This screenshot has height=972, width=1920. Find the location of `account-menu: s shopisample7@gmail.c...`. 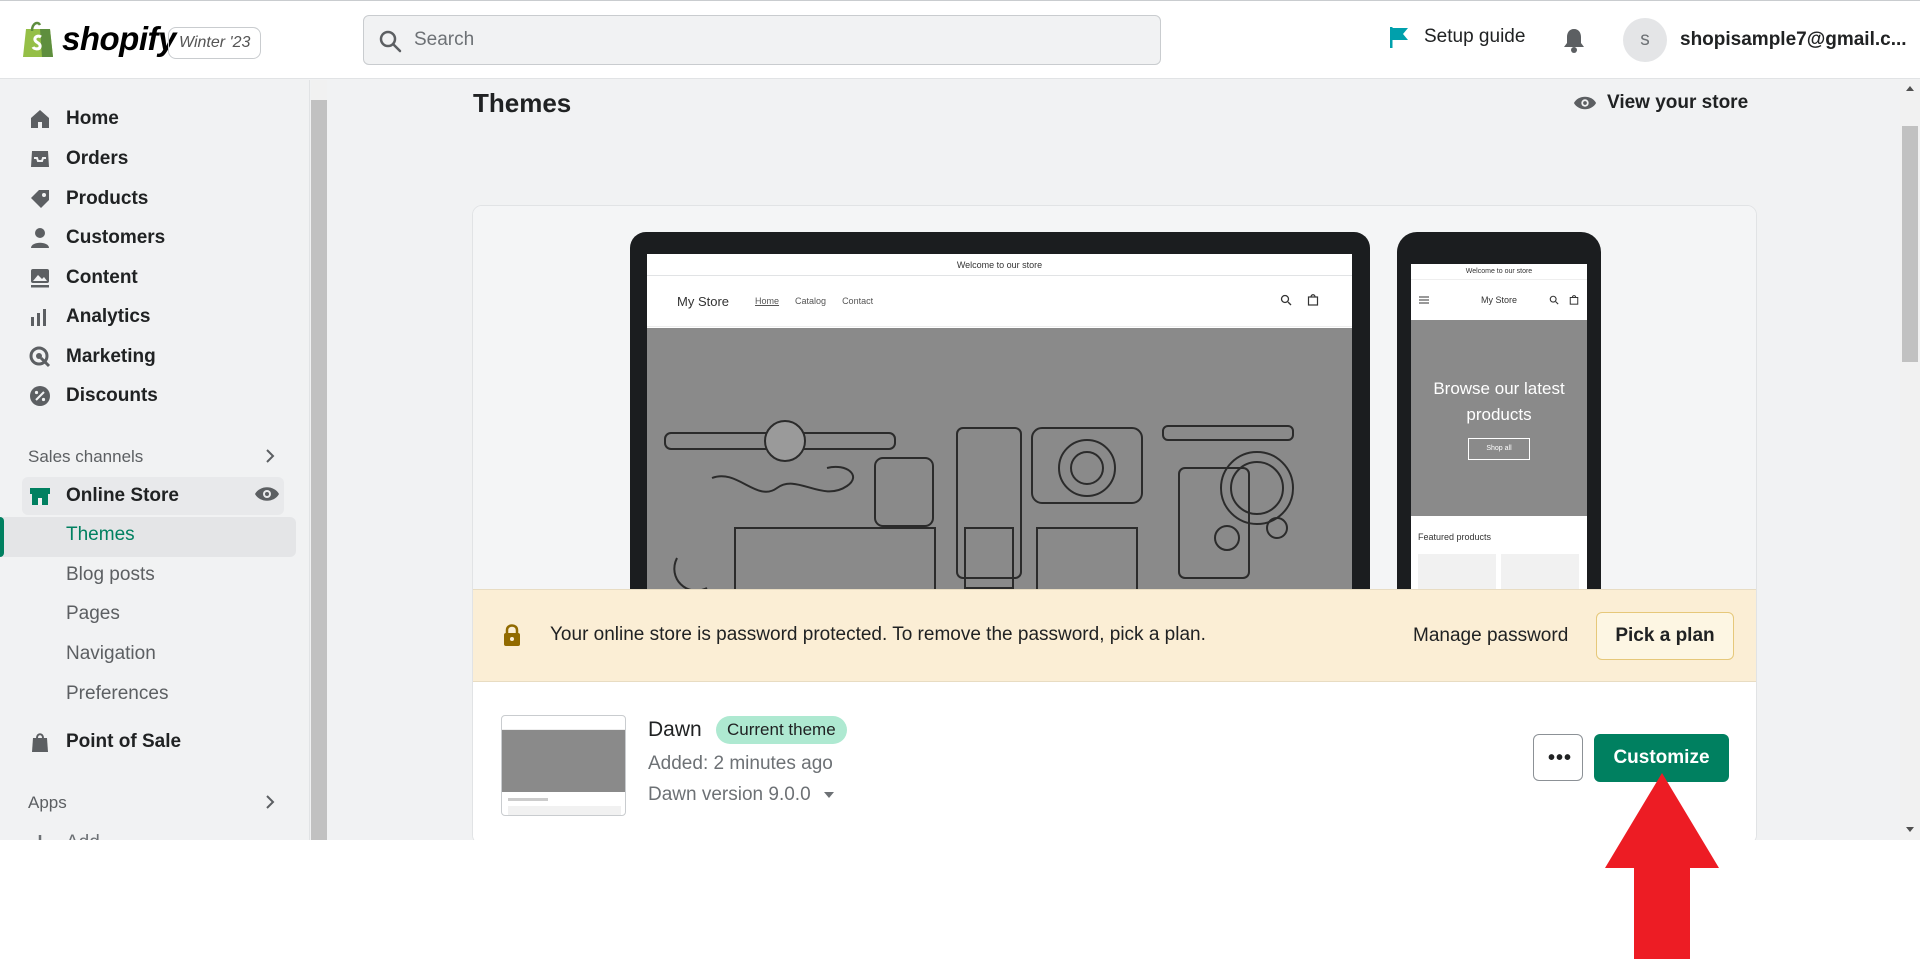

account-menu: s shopisample7@gmail.c... is located at coordinates (1765, 40).